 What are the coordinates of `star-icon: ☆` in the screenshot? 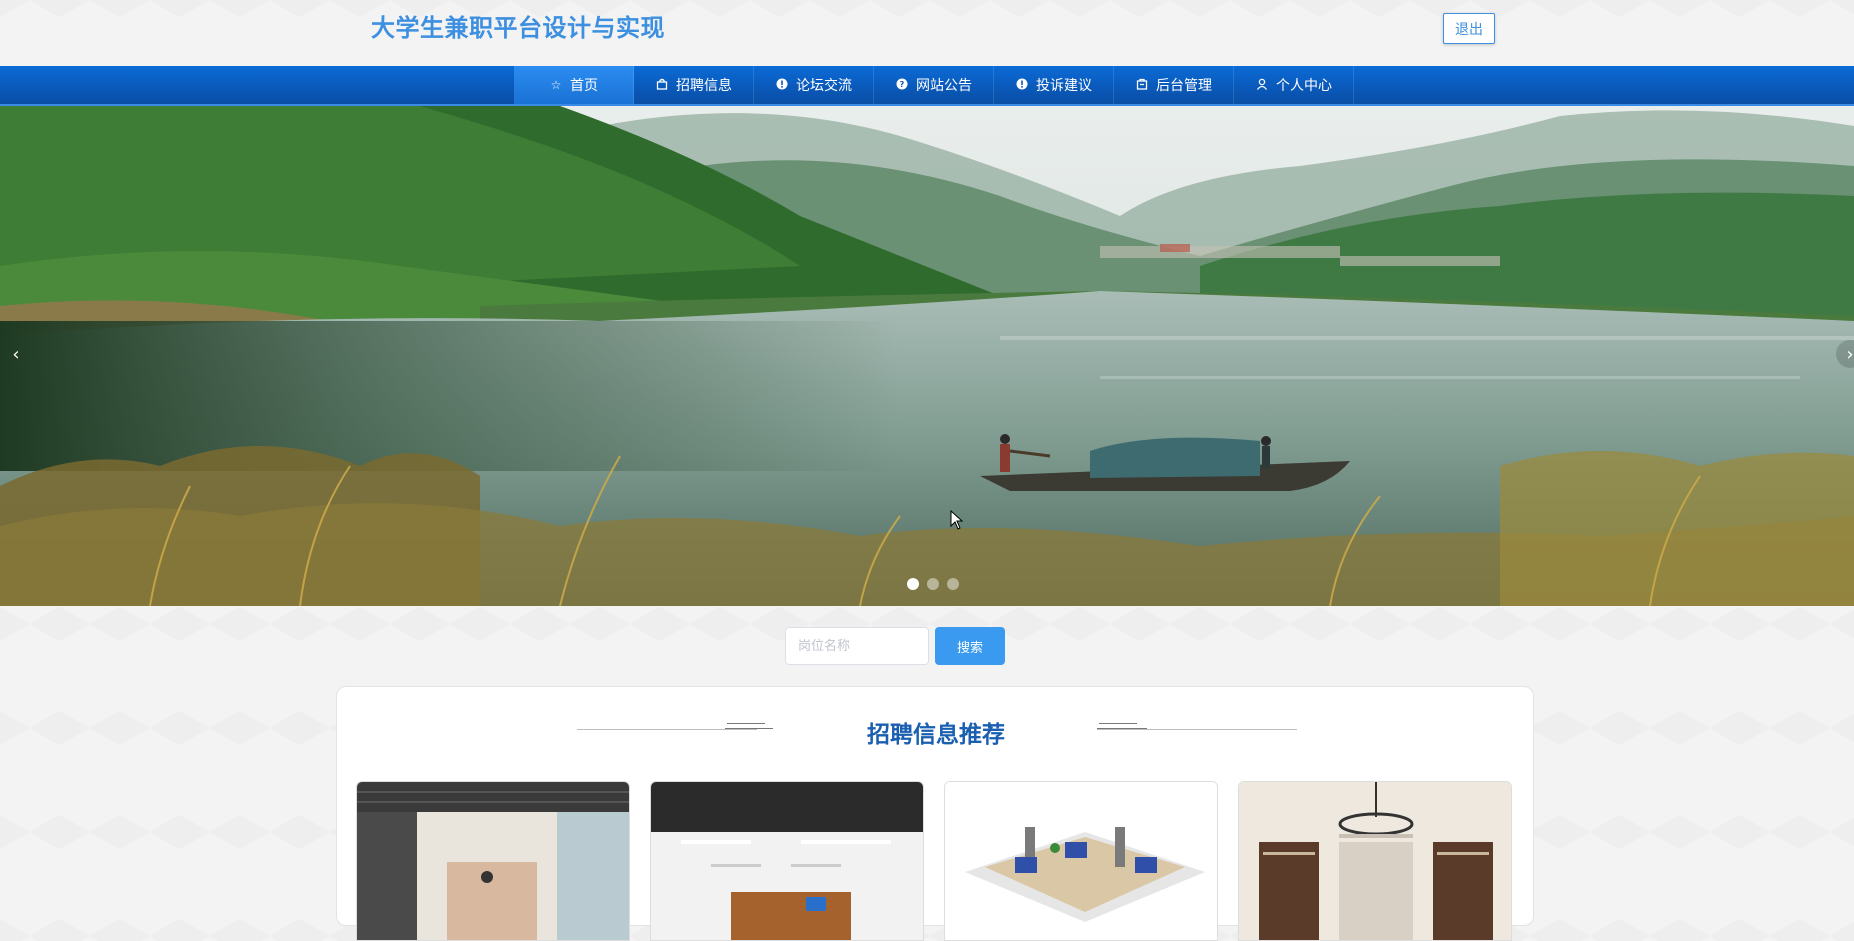 It's located at (556, 85).